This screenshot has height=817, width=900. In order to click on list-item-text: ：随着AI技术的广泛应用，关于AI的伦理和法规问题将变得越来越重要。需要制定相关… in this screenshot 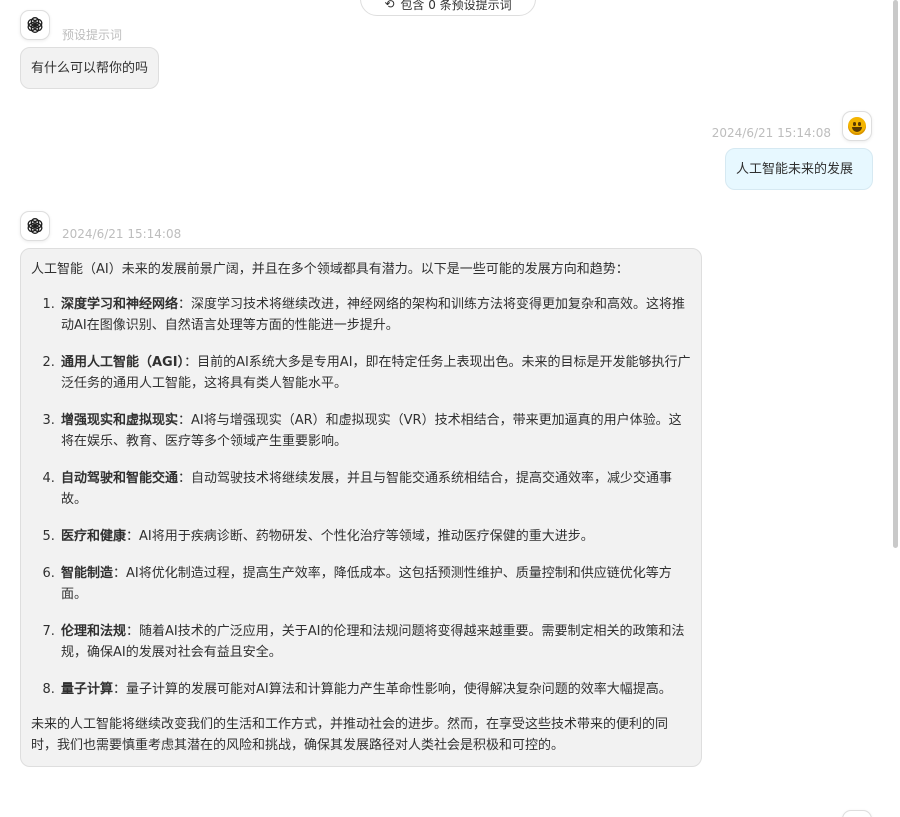, I will do `click(373, 642)`.